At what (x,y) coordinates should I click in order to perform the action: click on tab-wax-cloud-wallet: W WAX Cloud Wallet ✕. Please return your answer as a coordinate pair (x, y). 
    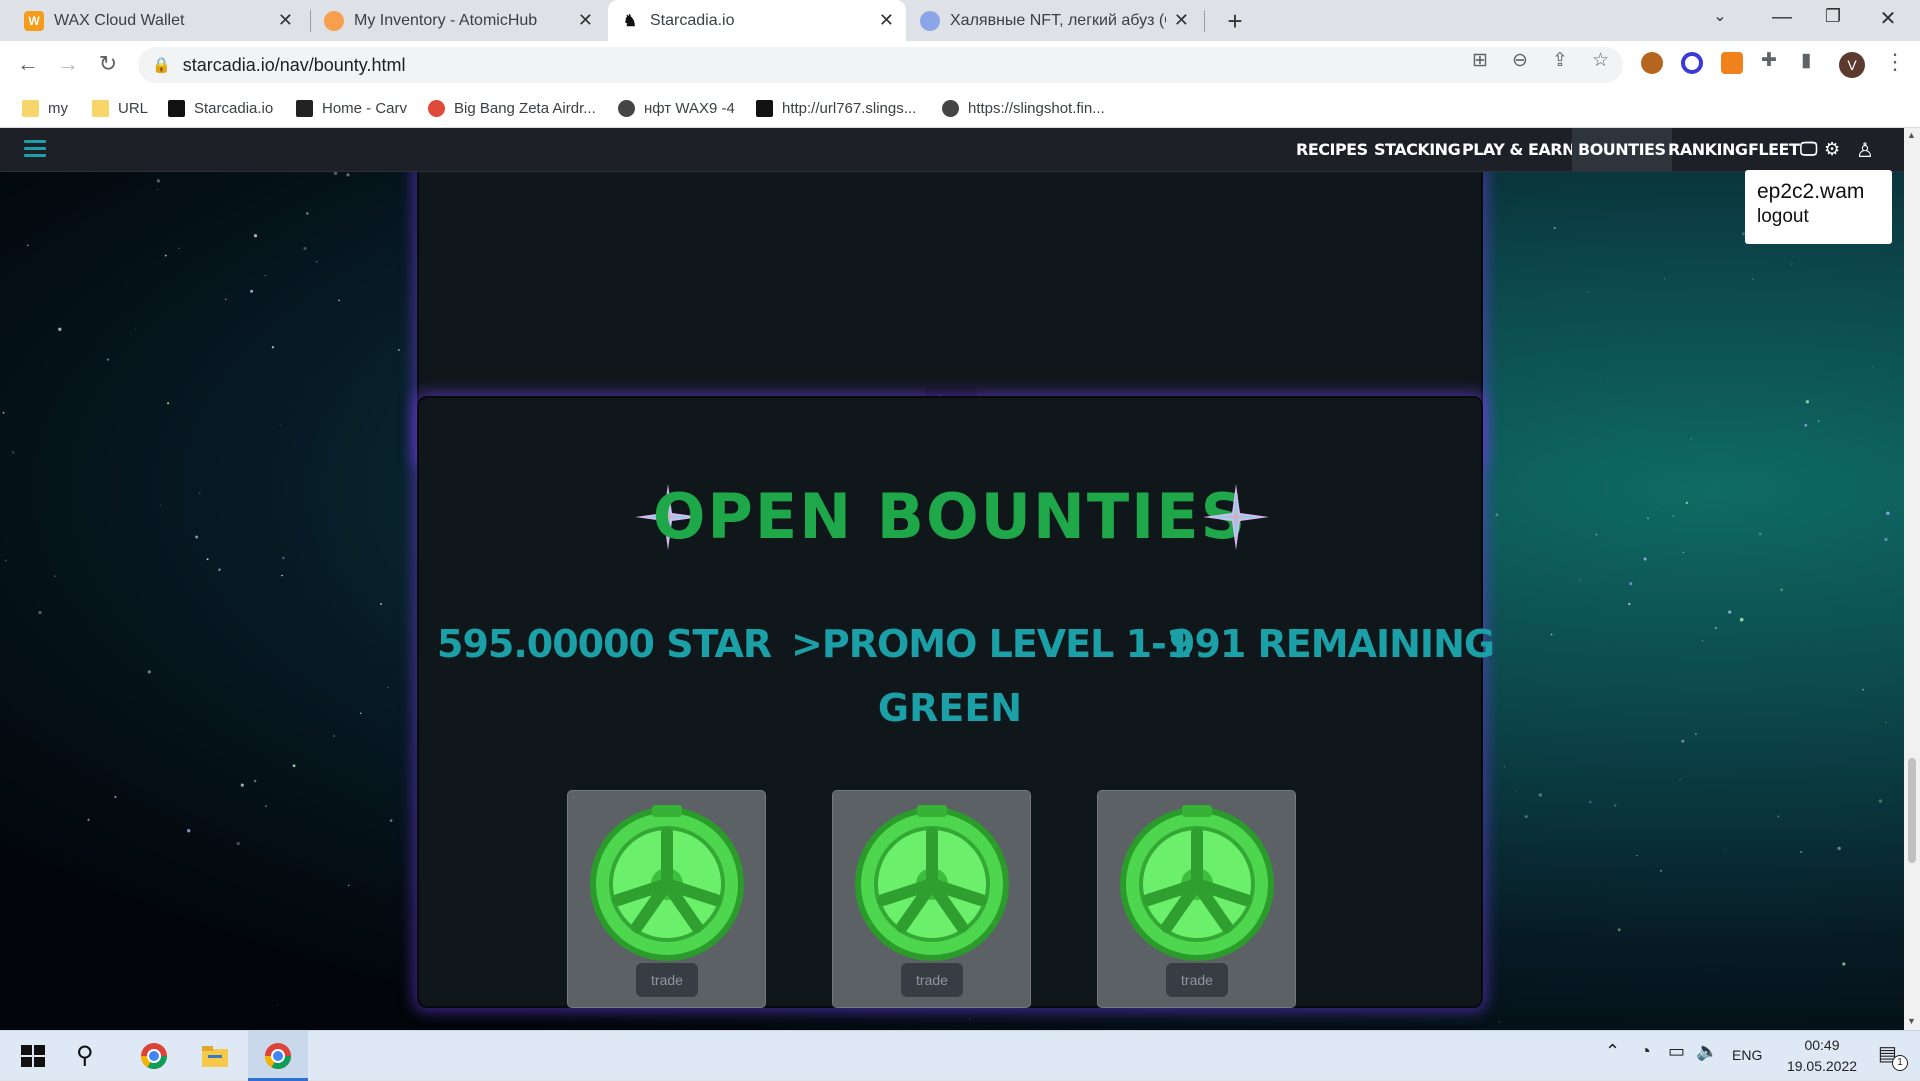
    Looking at the image, I should click on (158, 20).